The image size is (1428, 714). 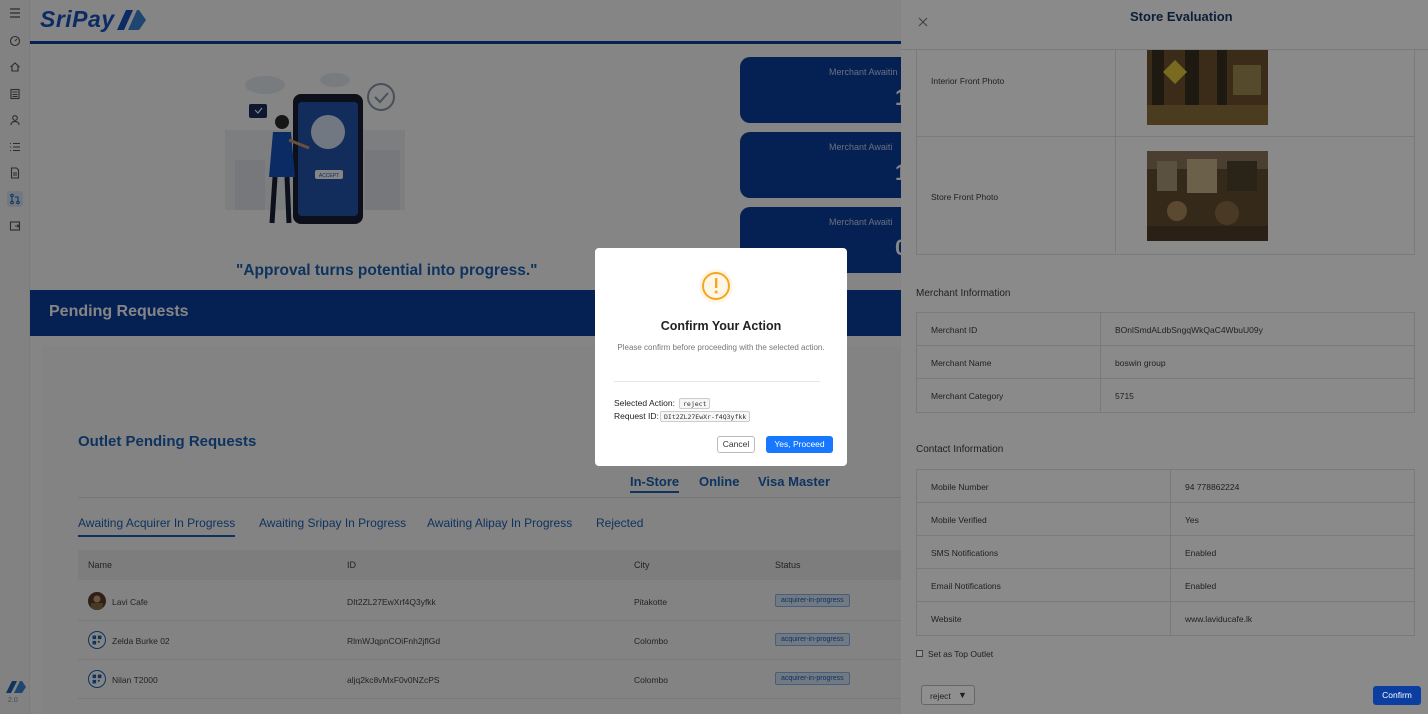 I want to click on photo-row: Store Front Photo, so click(x=1165, y=196).